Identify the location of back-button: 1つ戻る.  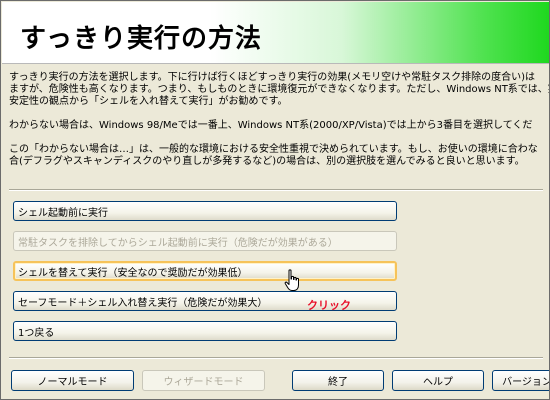
(205, 331).